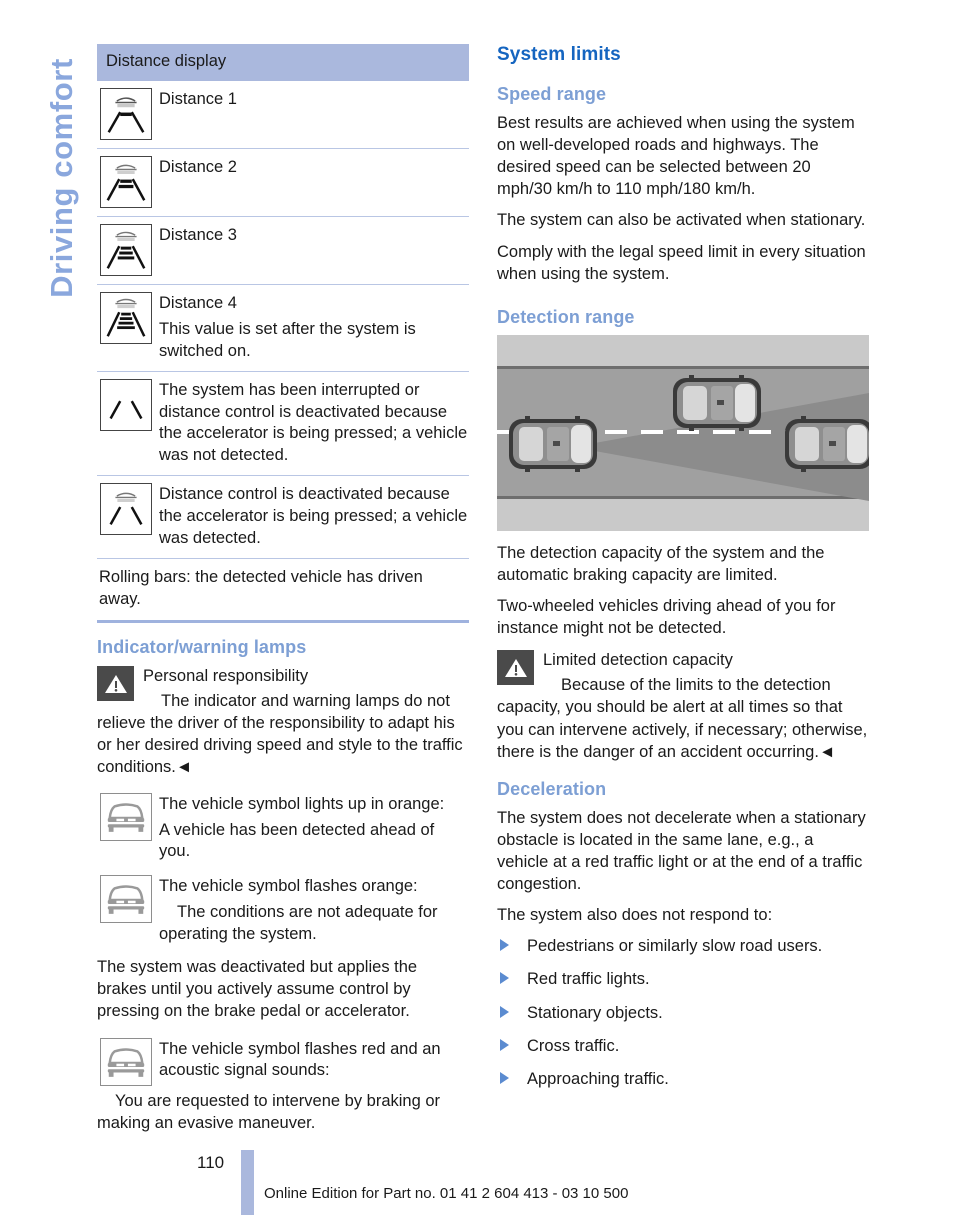 The image size is (954, 1215). Describe the element at coordinates (595, 1012) in the screenshot. I see `list-item-label: Stationary objects.` at that location.